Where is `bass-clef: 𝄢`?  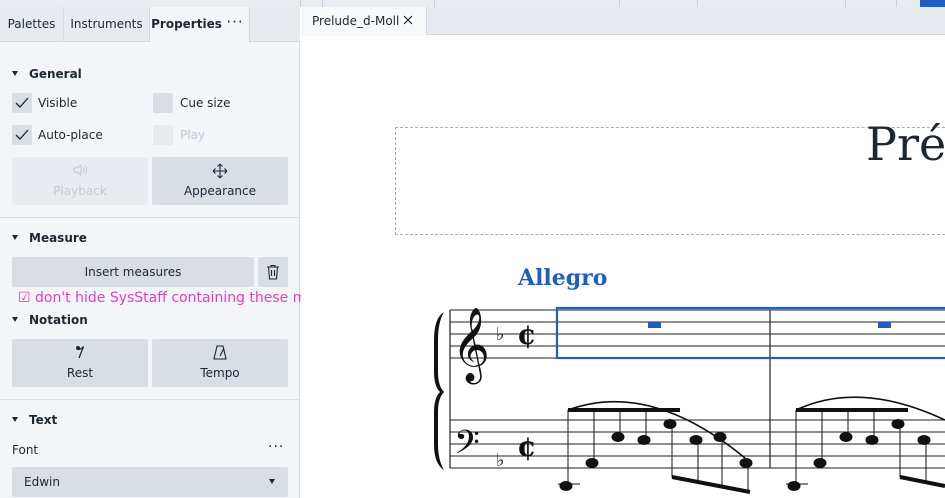
bass-clef: 𝄢 is located at coordinates (467, 447).